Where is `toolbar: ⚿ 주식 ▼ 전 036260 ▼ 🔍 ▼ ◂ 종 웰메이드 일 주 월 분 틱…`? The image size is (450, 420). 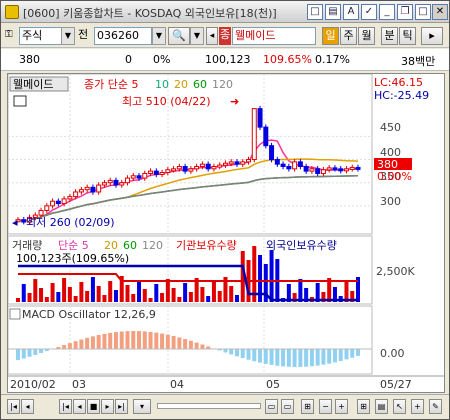
toolbar: ⚿ 주식 ▼ 전 036260 ▼ 🔍 ▼ ◂ 종 웰메이드 일 주 월 분 틱… is located at coordinates (225, 36).